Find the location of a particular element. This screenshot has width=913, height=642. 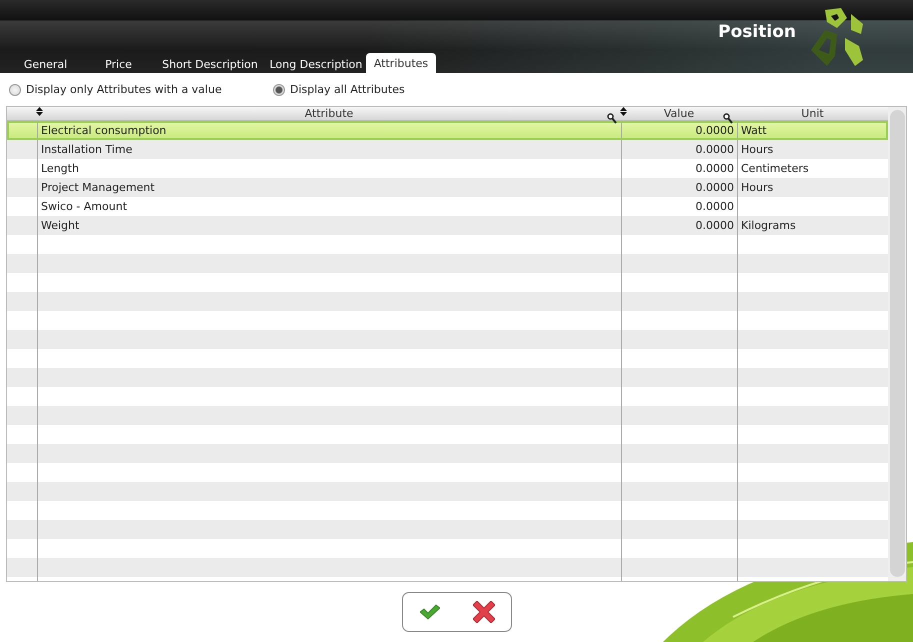

table-row: Electrical consumption 0.0000 Watt is located at coordinates (447, 130).